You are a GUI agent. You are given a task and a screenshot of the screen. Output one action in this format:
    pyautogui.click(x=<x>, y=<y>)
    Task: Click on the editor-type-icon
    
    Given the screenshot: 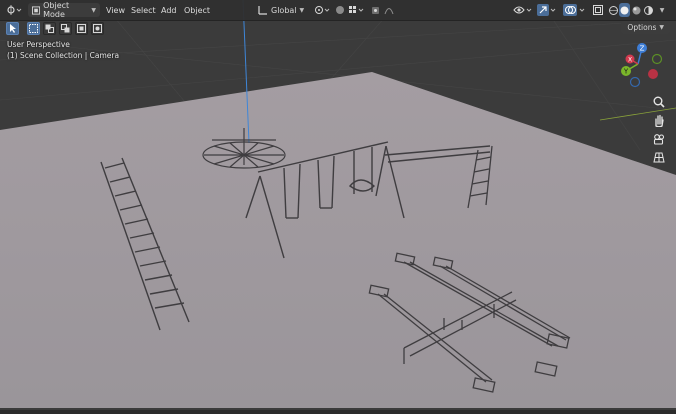 What is the action you would take?
    pyautogui.click(x=14, y=10)
    